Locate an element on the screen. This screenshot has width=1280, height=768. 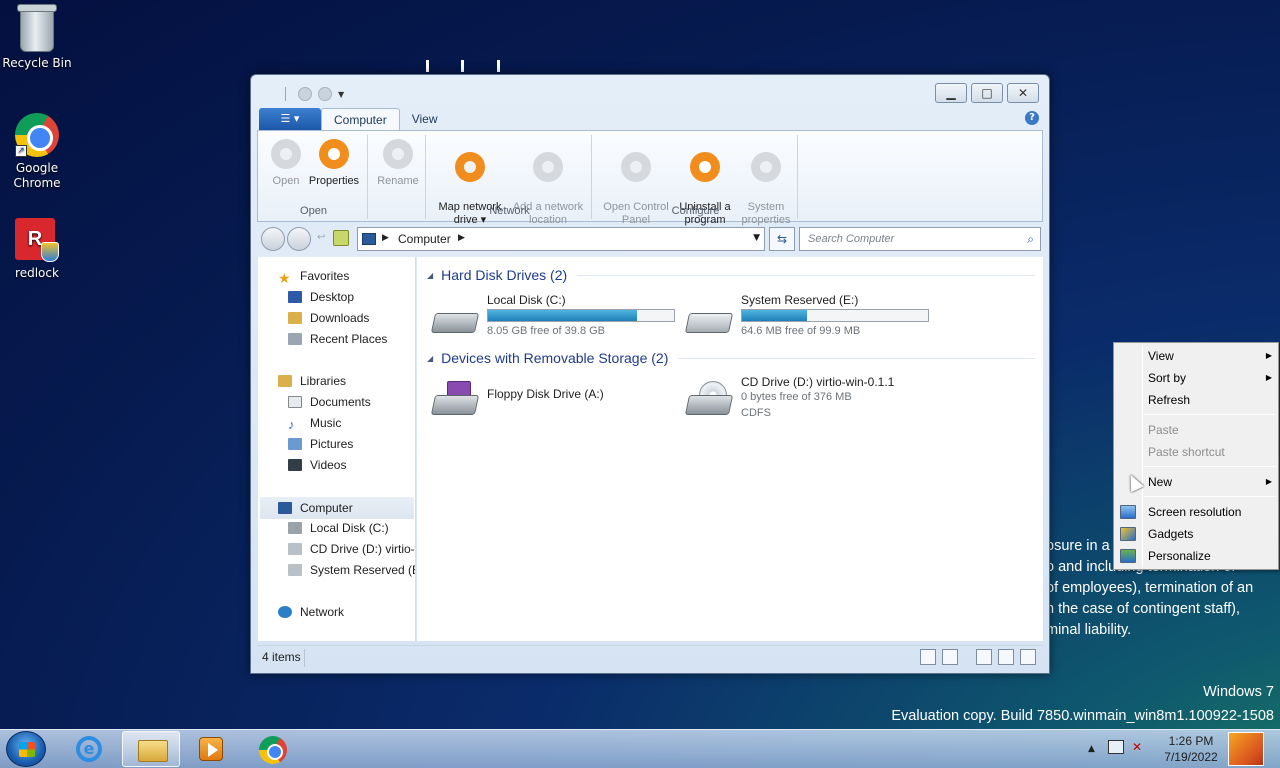
up-folder-icon is located at coordinates (341, 238).